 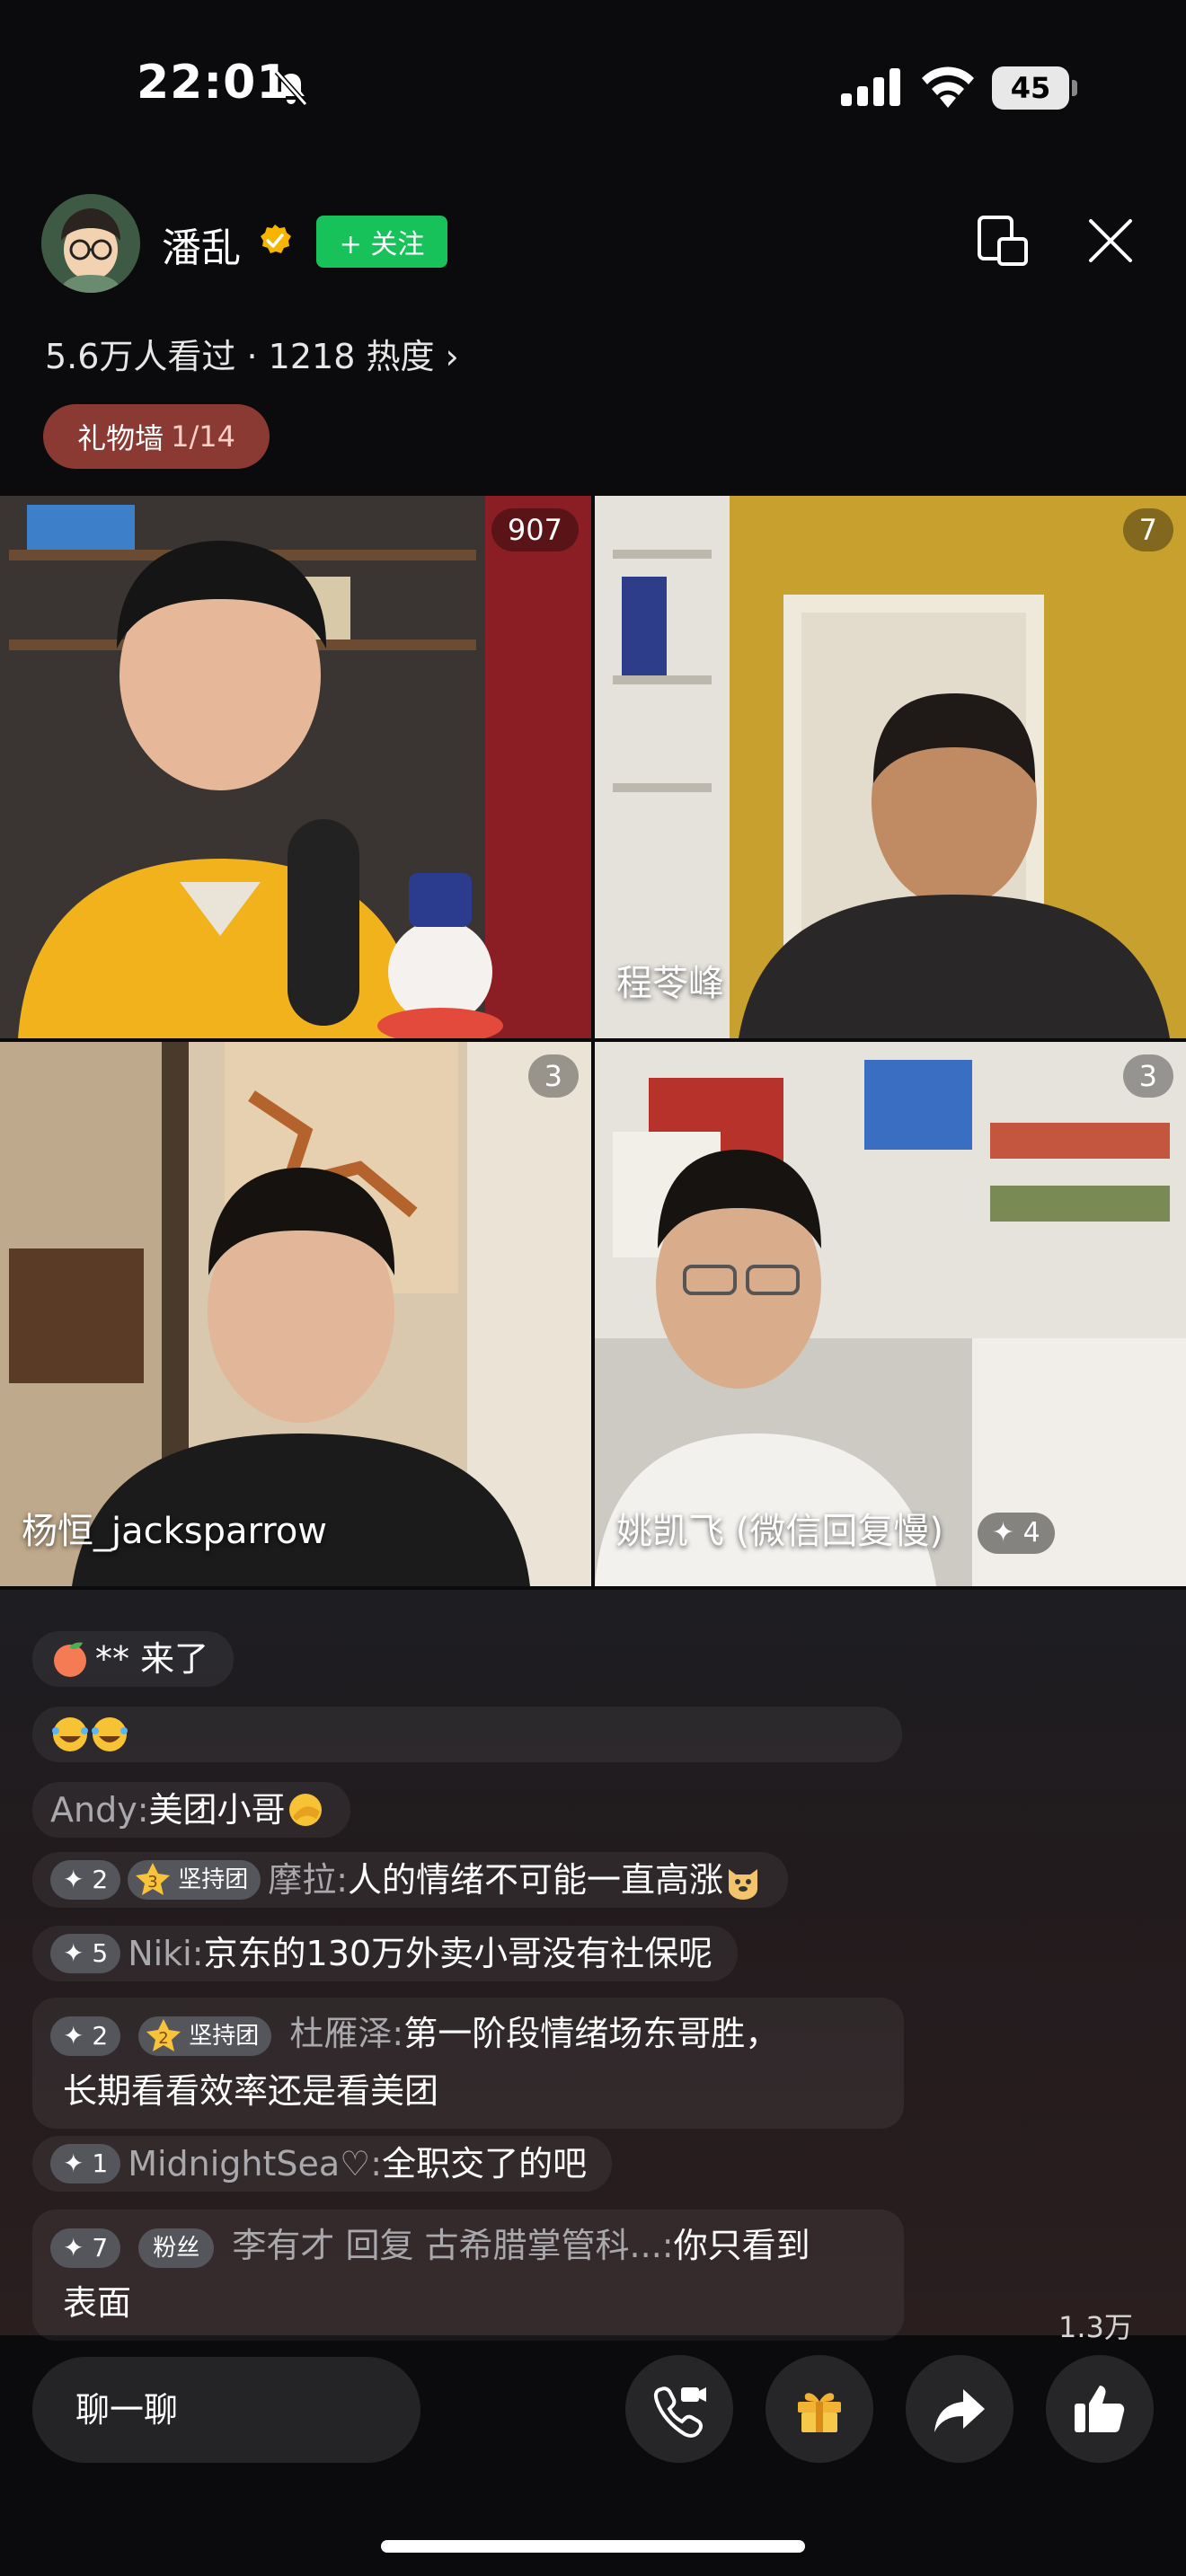 What do you see at coordinates (213, 83) in the screenshot?
I see `status-time: 22:01` at bounding box center [213, 83].